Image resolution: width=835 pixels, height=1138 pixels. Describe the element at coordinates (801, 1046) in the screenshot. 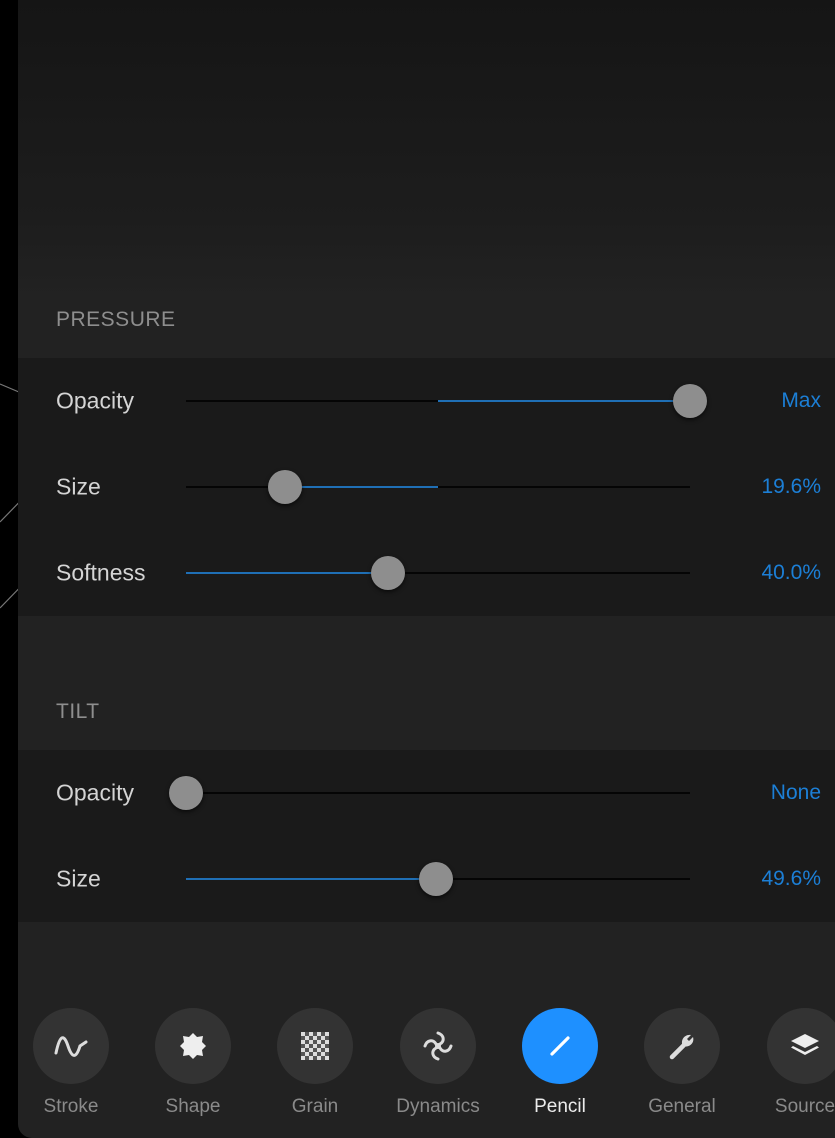

I see `layers-icon` at that location.